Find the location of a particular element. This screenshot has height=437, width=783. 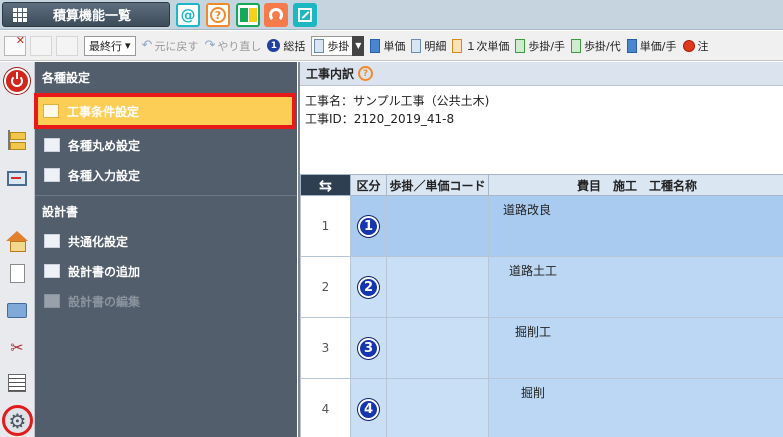

chevron-down-icon: ▾ is located at coordinates (128, 45).